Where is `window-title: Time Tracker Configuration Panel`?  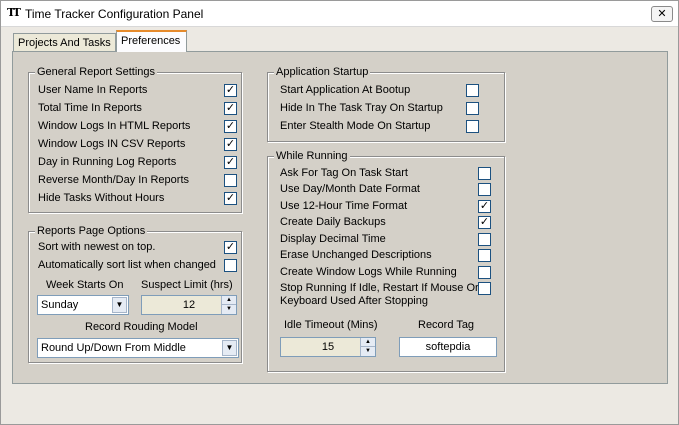
window-title: Time Tracker Configuration Panel is located at coordinates (114, 14).